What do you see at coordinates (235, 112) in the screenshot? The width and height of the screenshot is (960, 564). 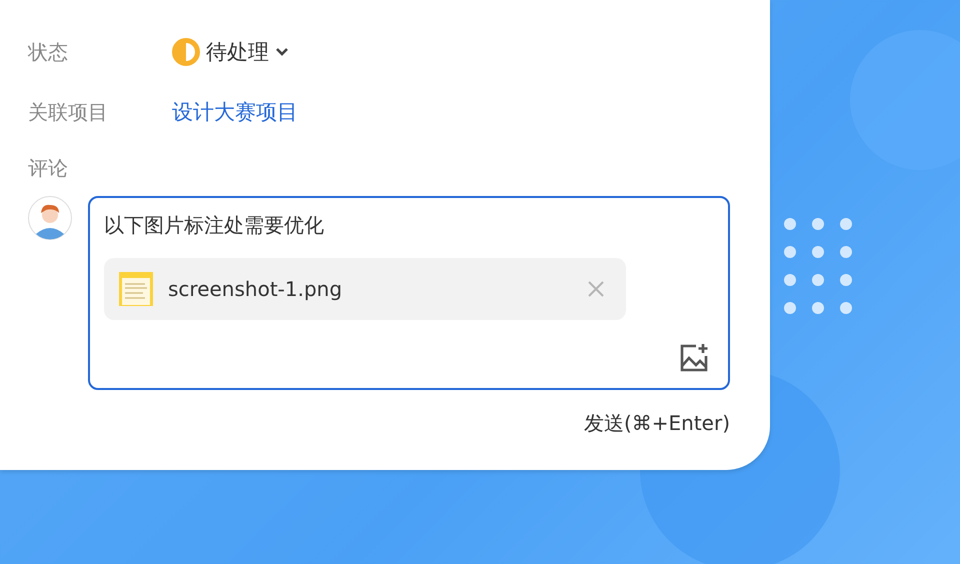 I see `project-link: 设计大赛项目` at bounding box center [235, 112].